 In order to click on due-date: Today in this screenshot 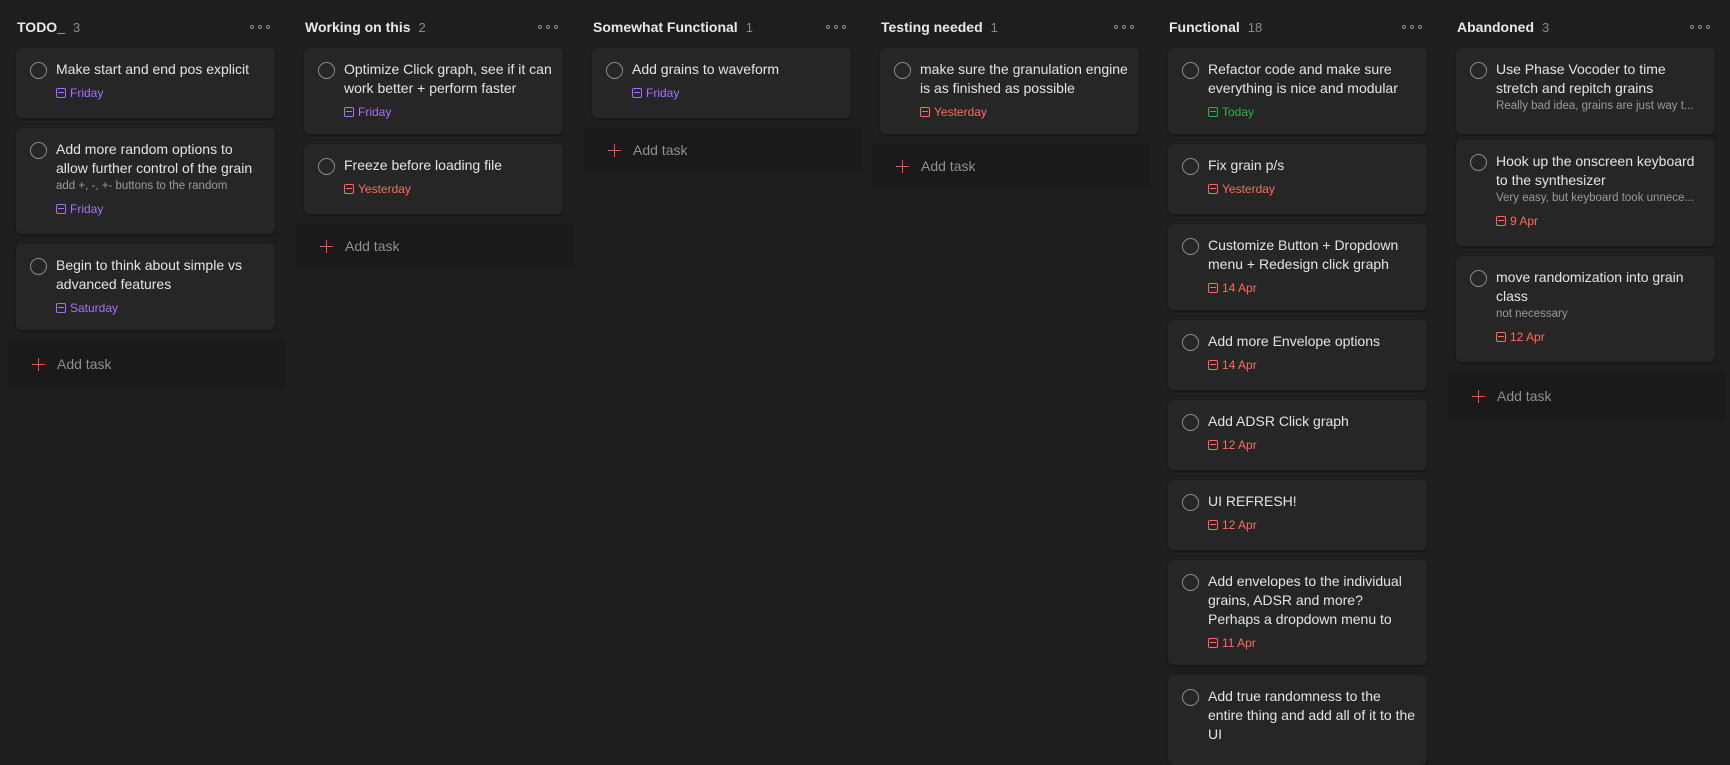, I will do `click(1231, 112)`.